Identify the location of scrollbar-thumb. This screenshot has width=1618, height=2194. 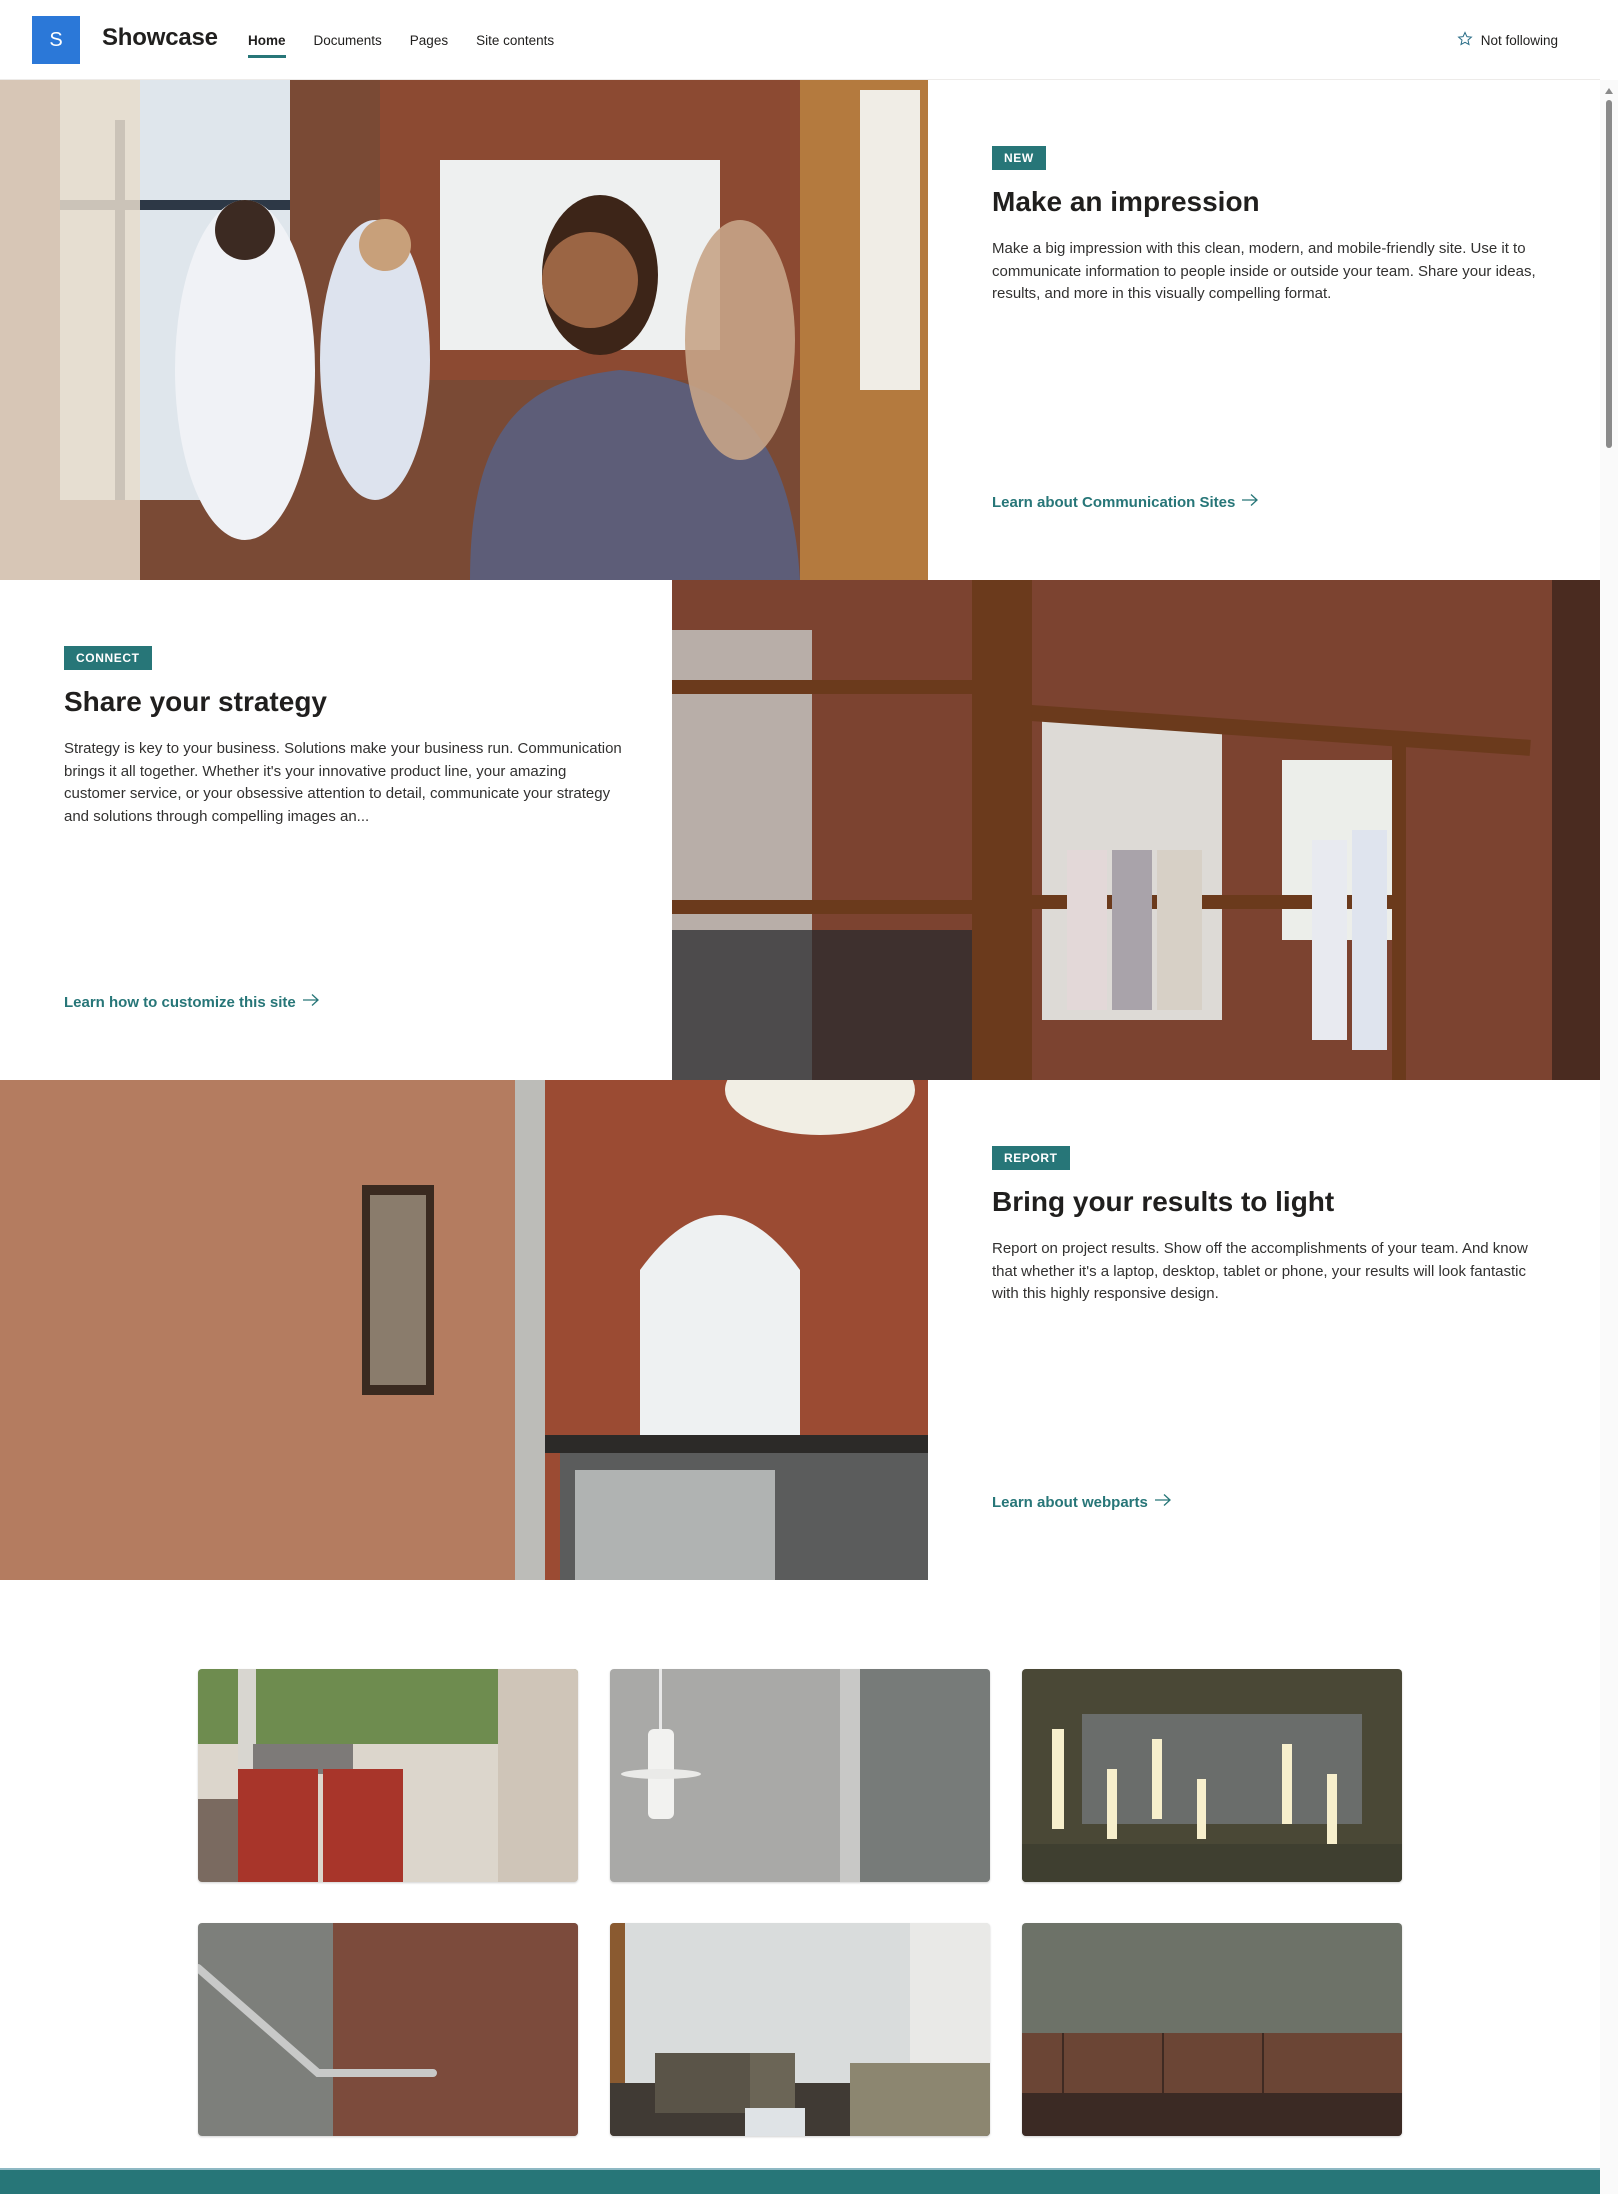
(1609, 274).